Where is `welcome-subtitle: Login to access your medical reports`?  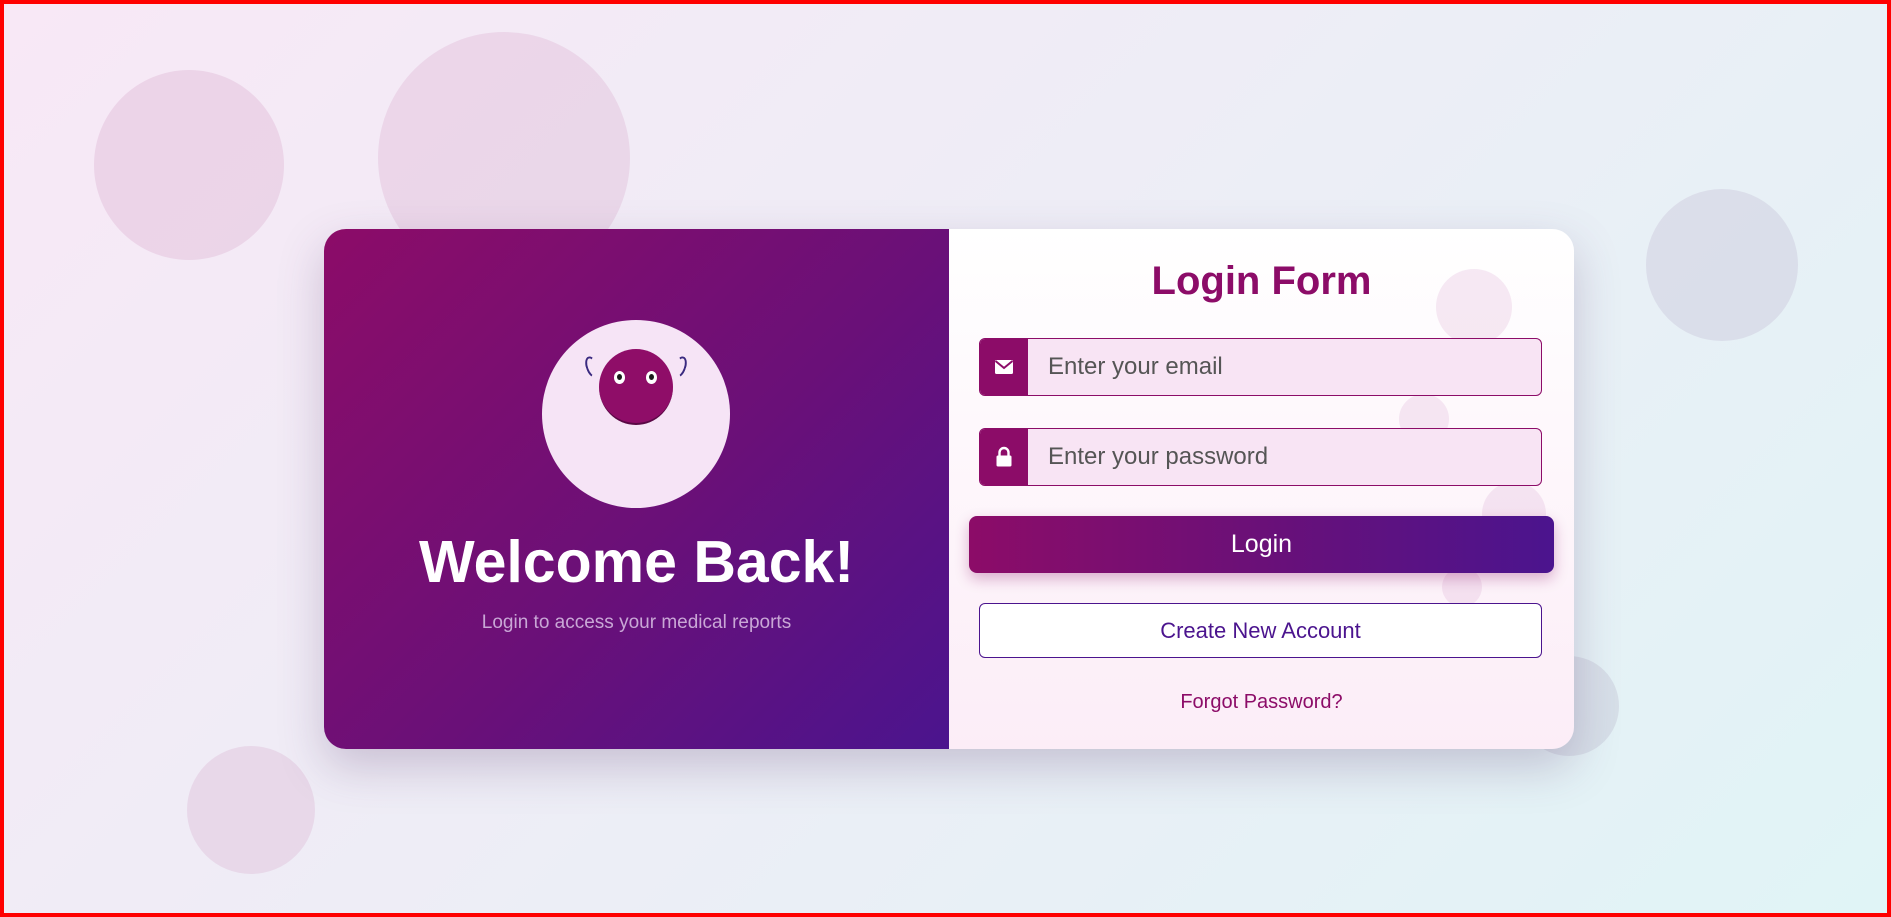 welcome-subtitle: Login to access your medical reports is located at coordinates (636, 622).